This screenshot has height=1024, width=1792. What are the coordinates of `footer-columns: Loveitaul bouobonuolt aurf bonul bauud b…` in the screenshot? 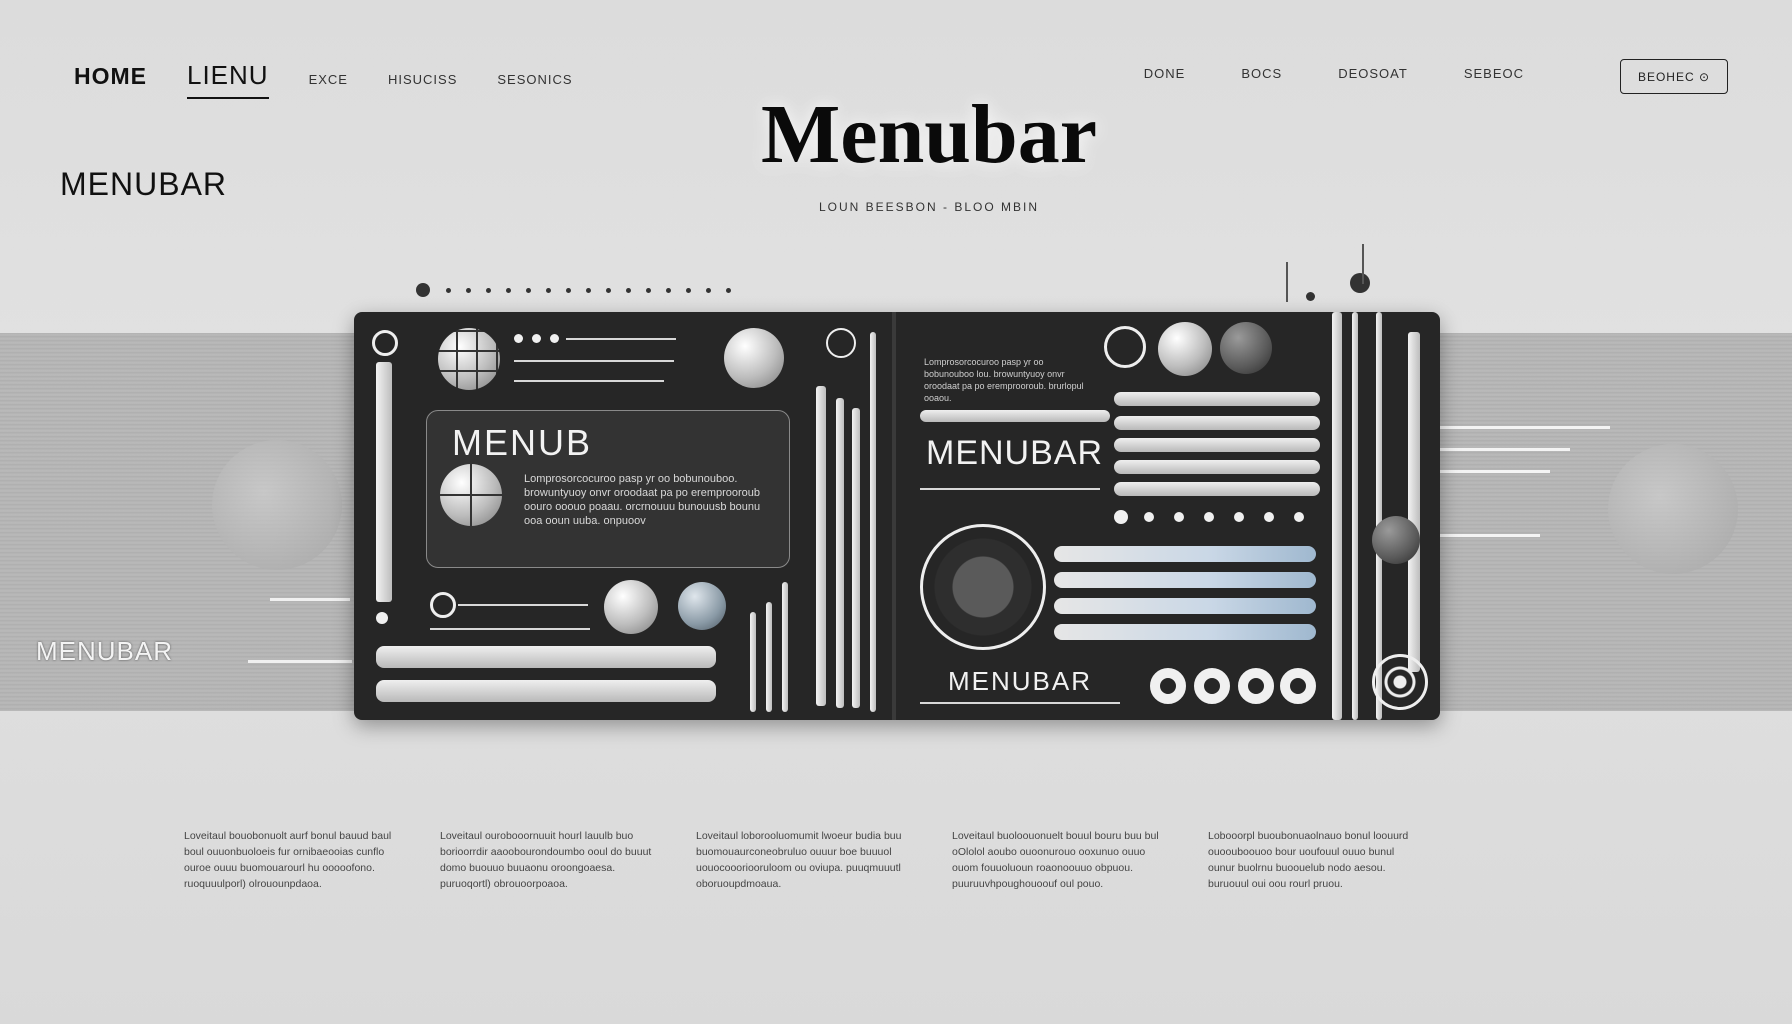 It's located at (802, 860).